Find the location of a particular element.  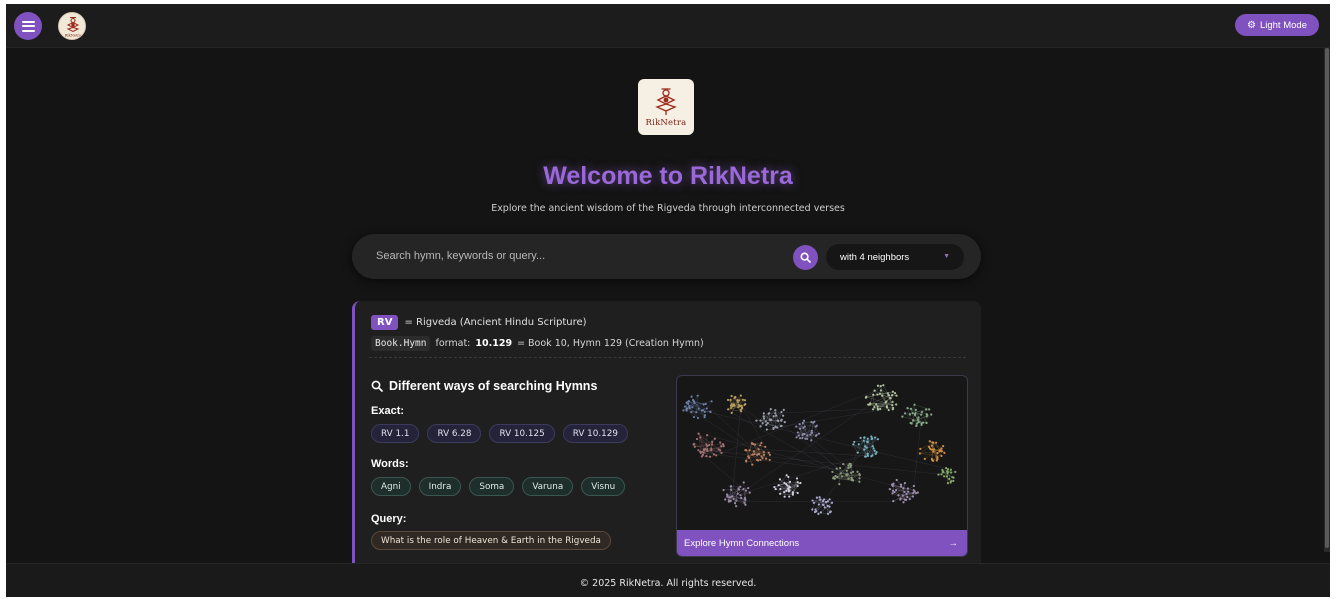

riknetra-logo-icon: RikNetra is located at coordinates (72, 26).